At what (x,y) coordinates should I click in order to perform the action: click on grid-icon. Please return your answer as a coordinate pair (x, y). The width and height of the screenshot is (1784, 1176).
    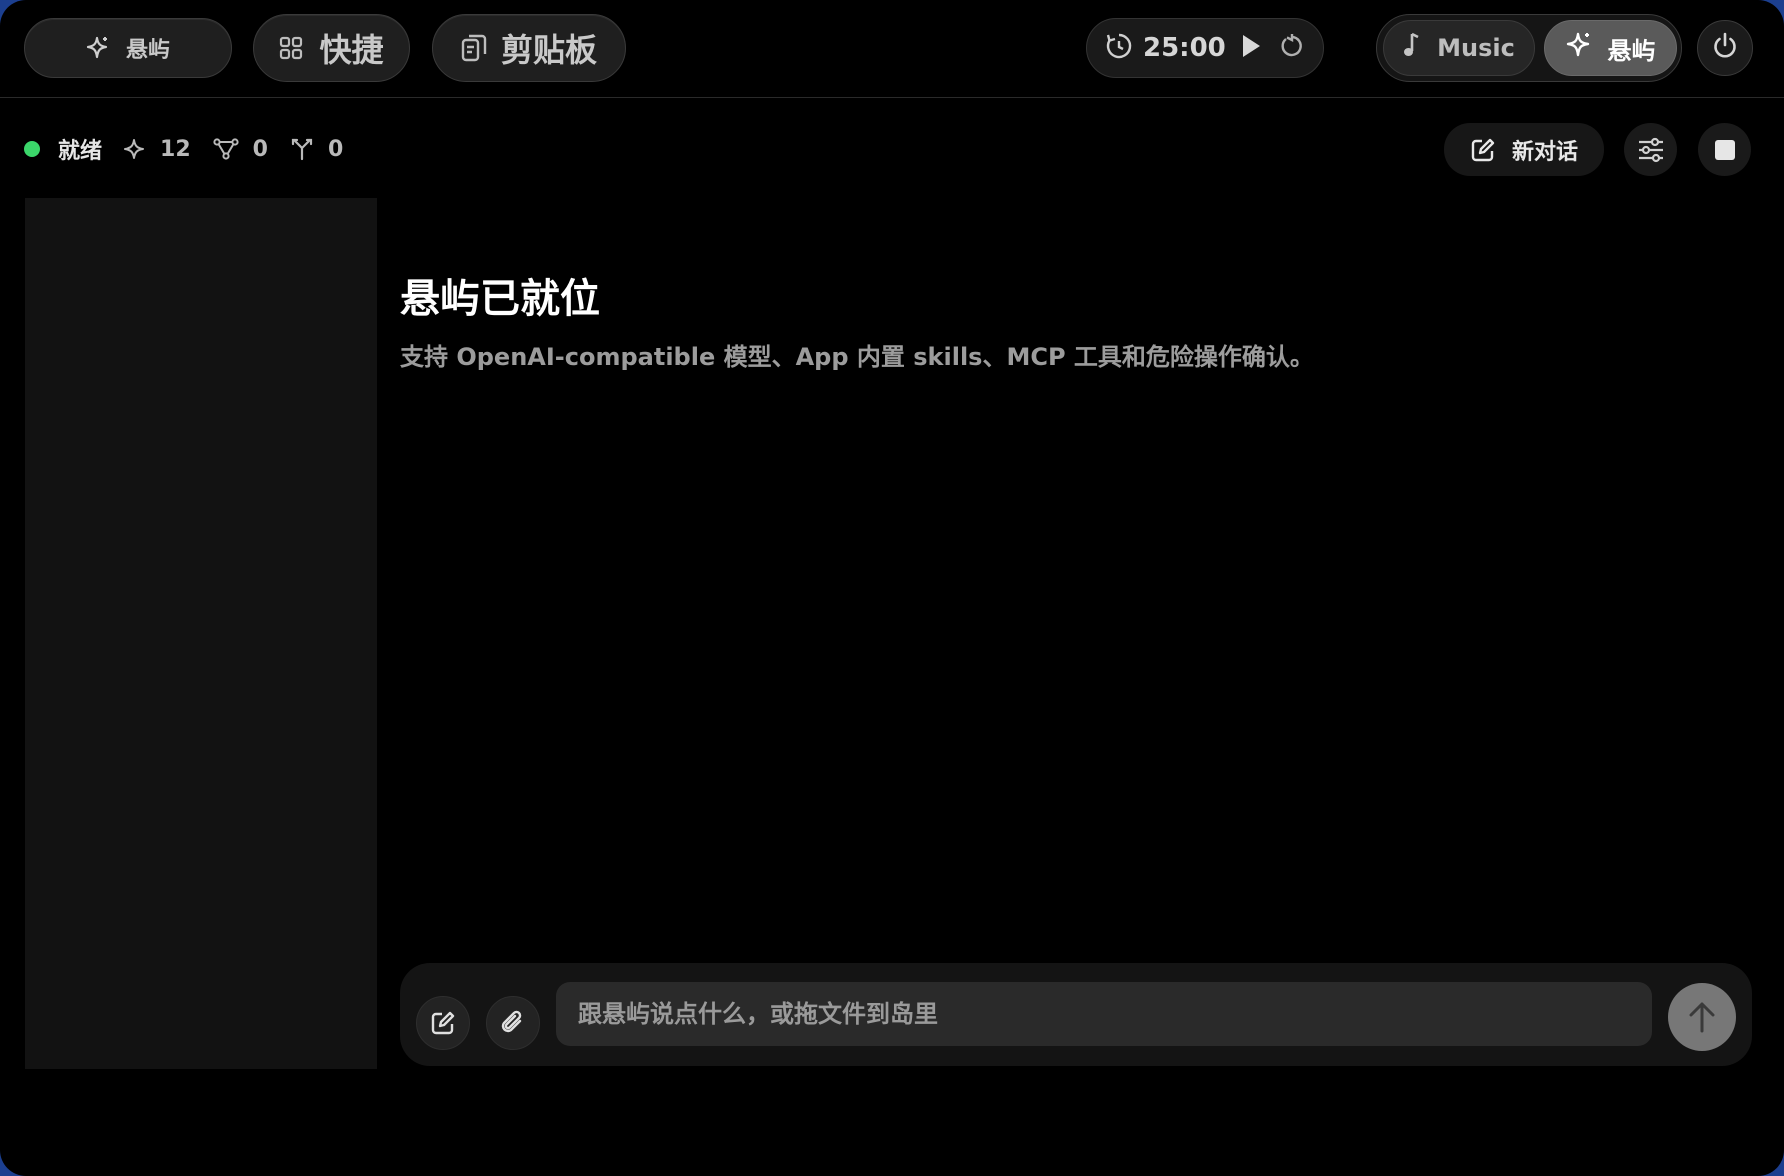
    Looking at the image, I should click on (291, 48).